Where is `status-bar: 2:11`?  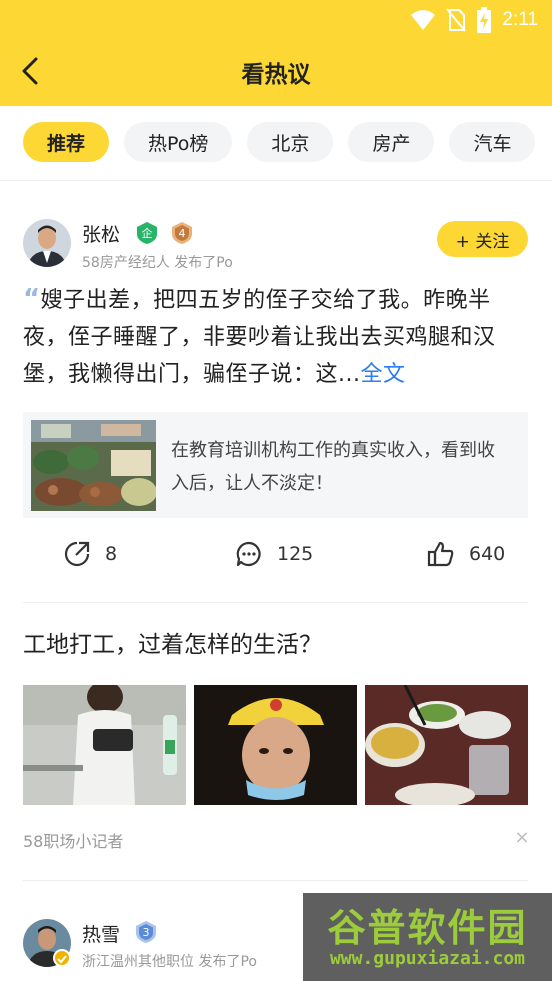 status-bar: 2:11 is located at coordinates (276, 20).